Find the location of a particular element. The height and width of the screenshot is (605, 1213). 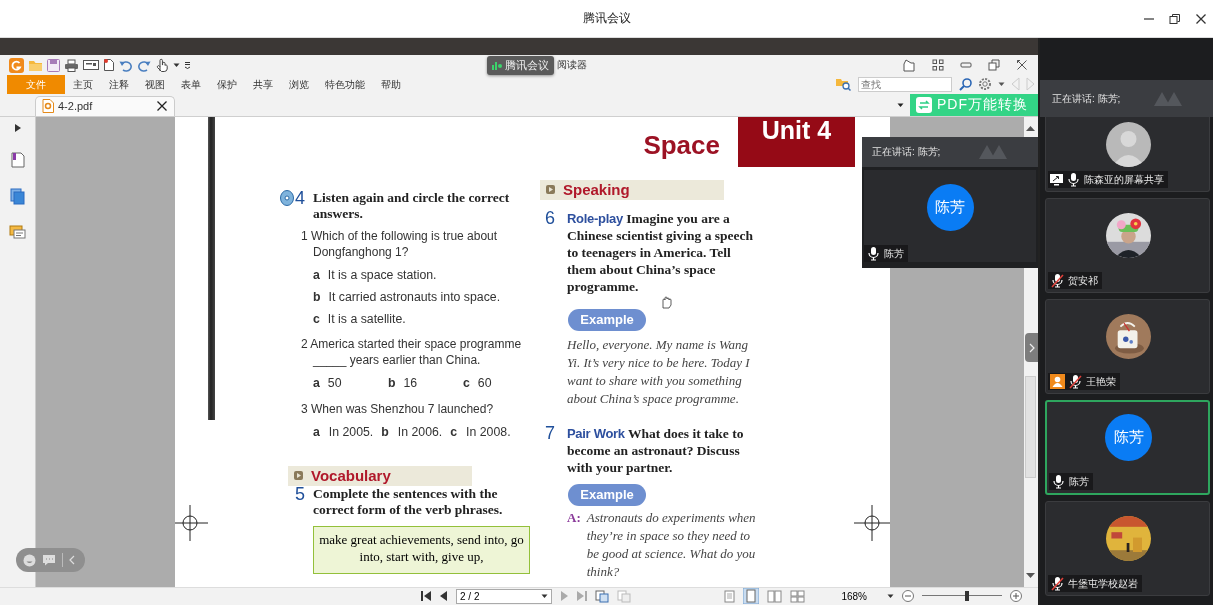

menu-item: 特色功能 is located at coordinates (345, 84).